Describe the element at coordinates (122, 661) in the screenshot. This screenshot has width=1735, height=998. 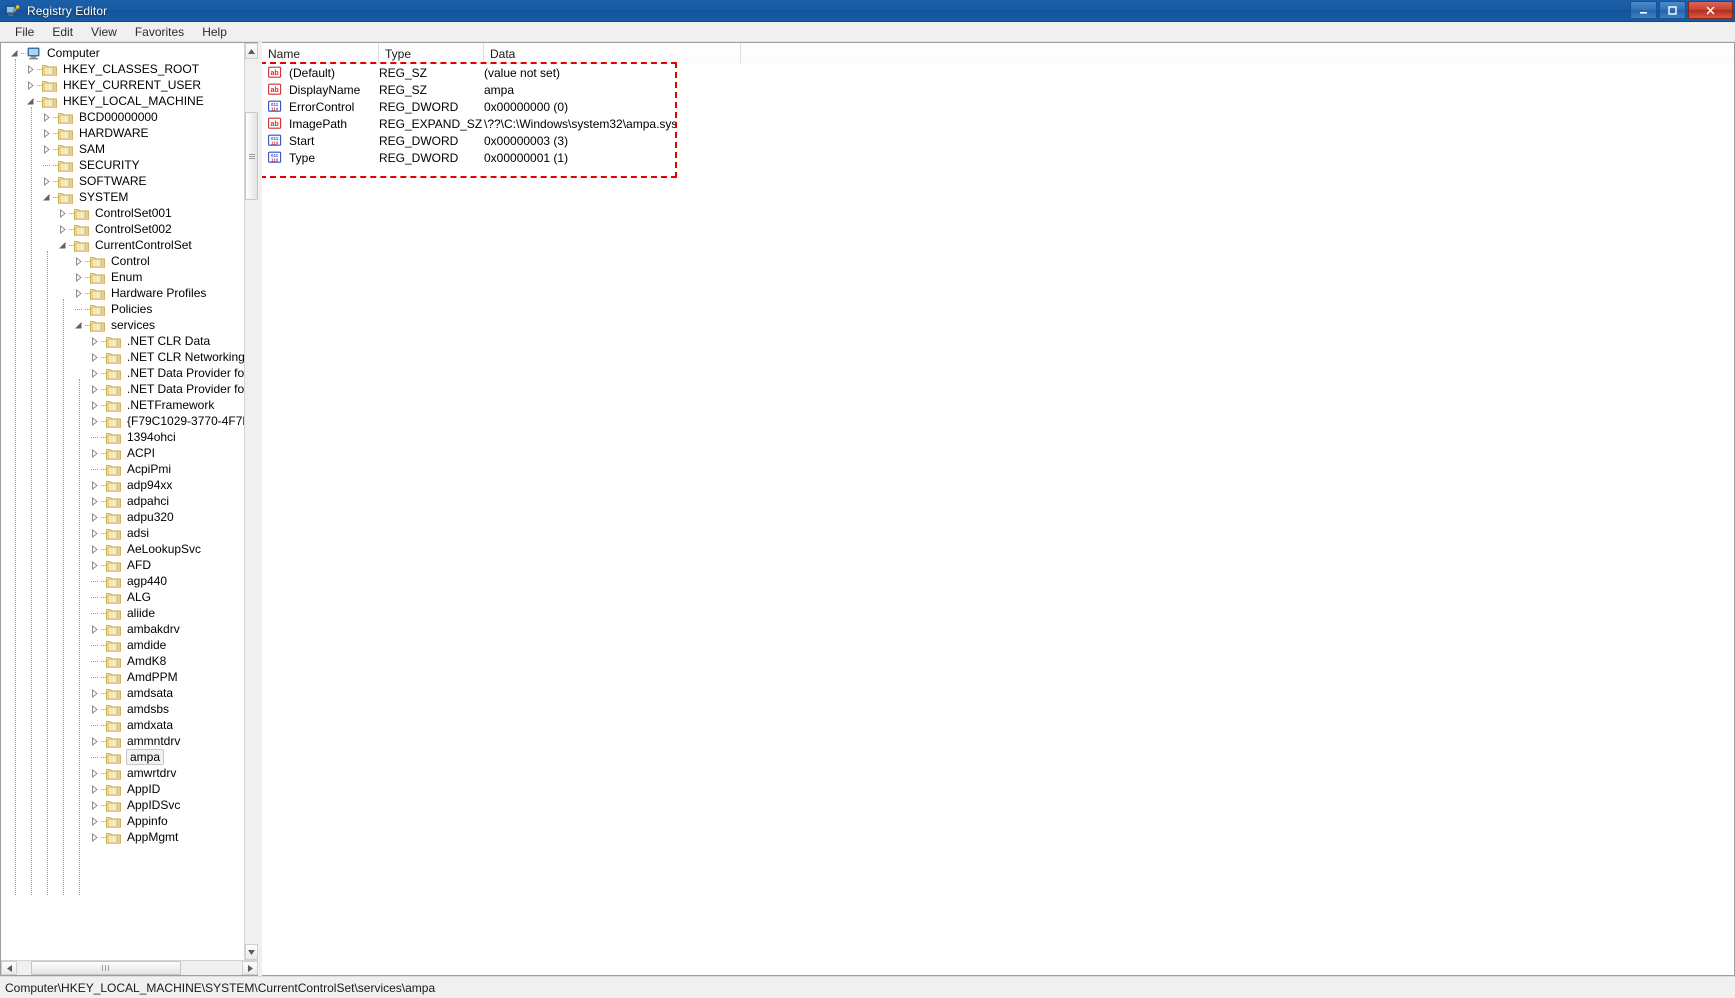
I see `tree-node-amdk8: AmdK8` at that location.